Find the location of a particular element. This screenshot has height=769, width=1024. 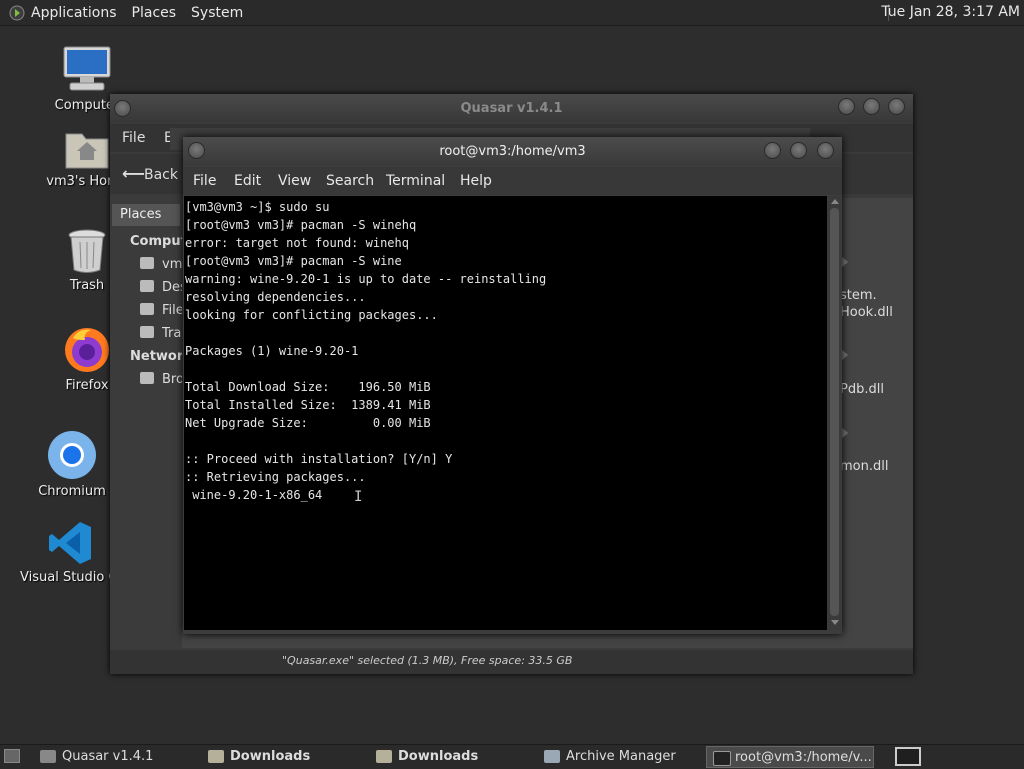

desktop-label: Firefox is located at coordinates (87, 385).